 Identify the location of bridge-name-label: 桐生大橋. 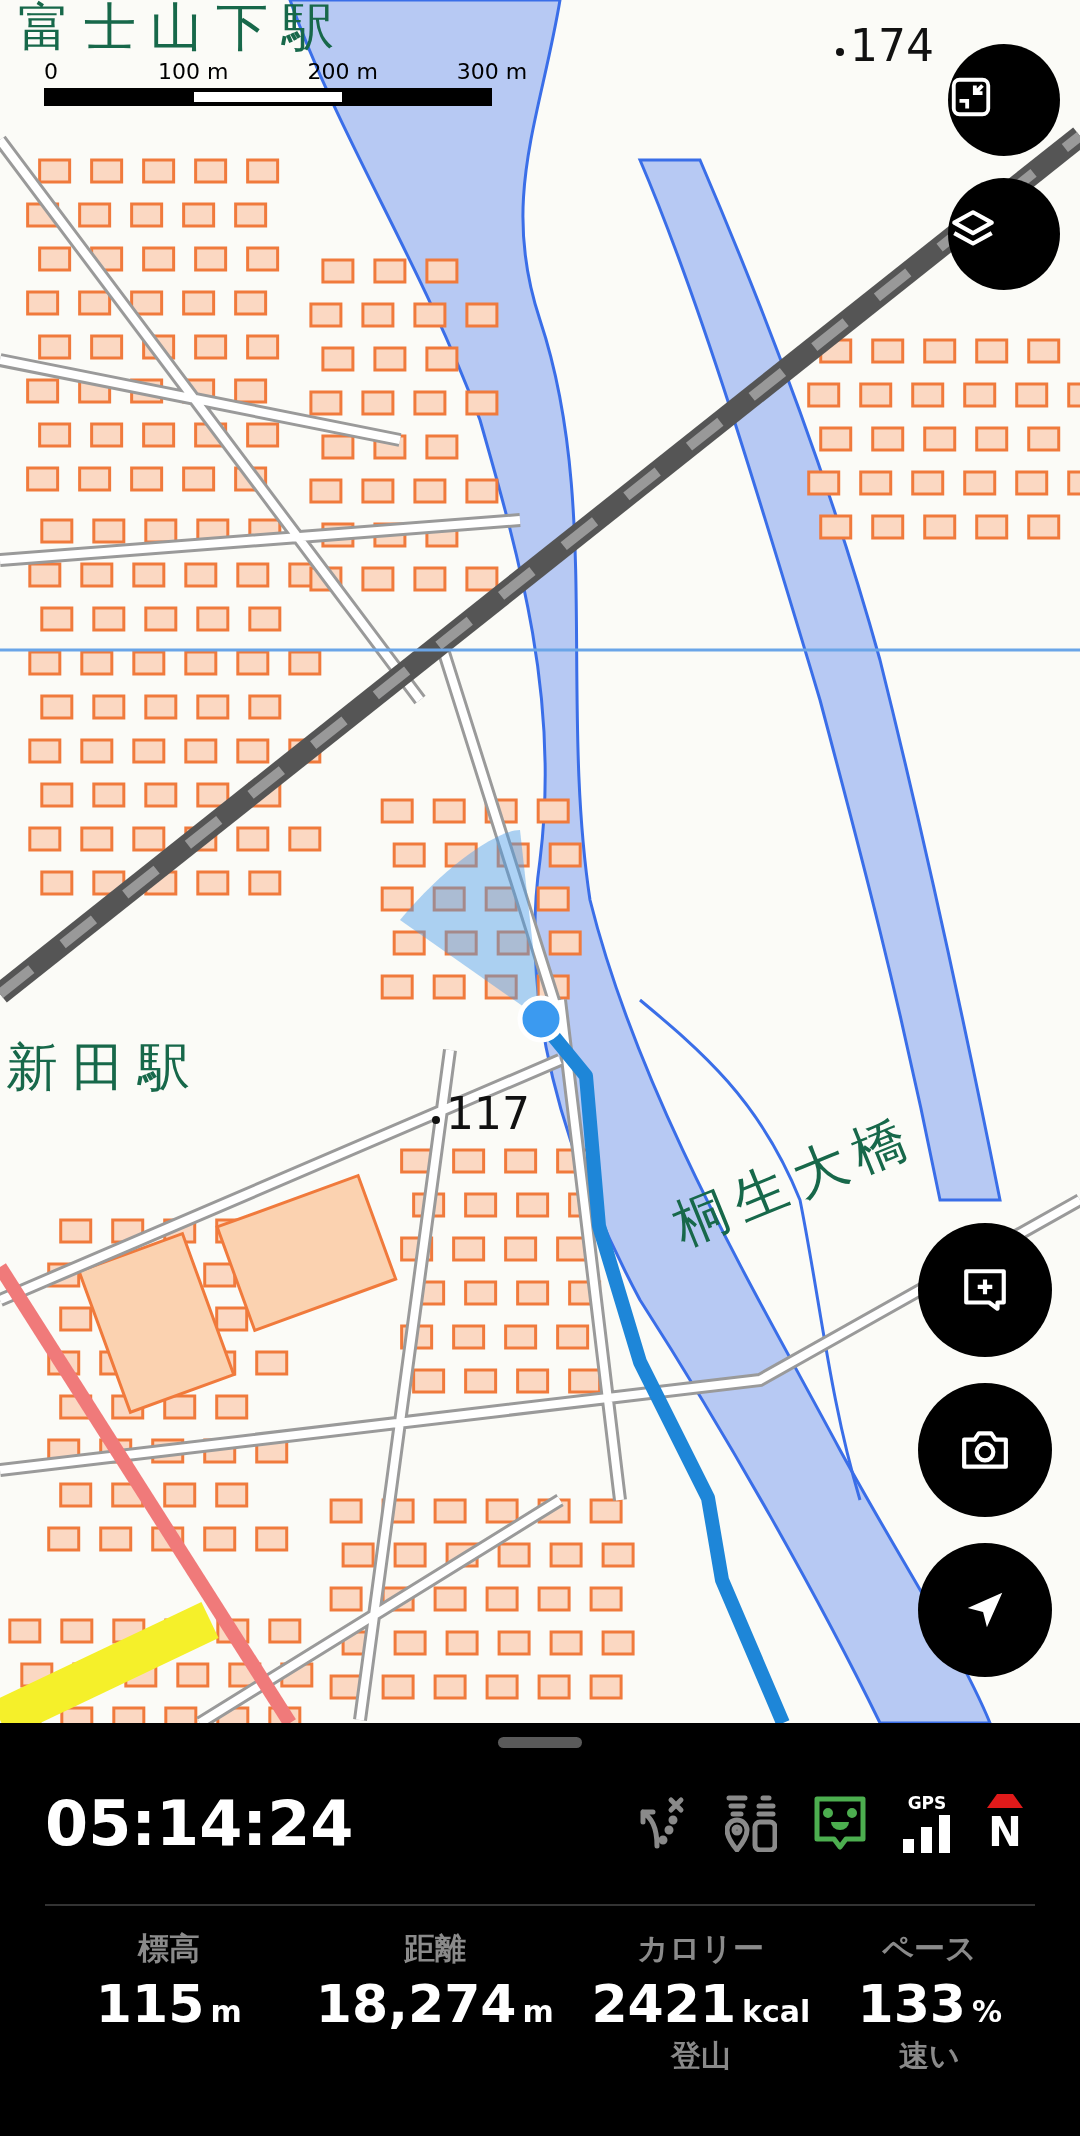
(795, 1181).